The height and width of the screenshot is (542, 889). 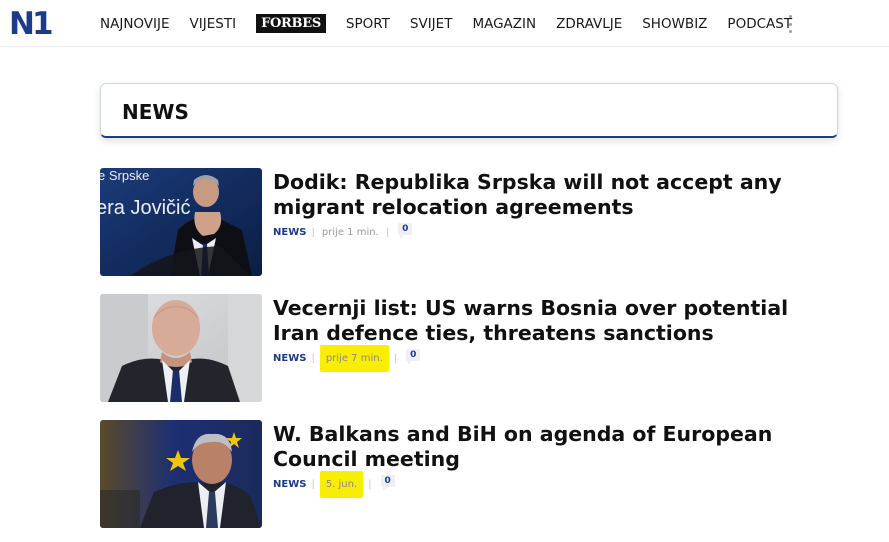 I want to click on article-meta: NEWS | 5. jun. | 0, so click(x=334, y=484).